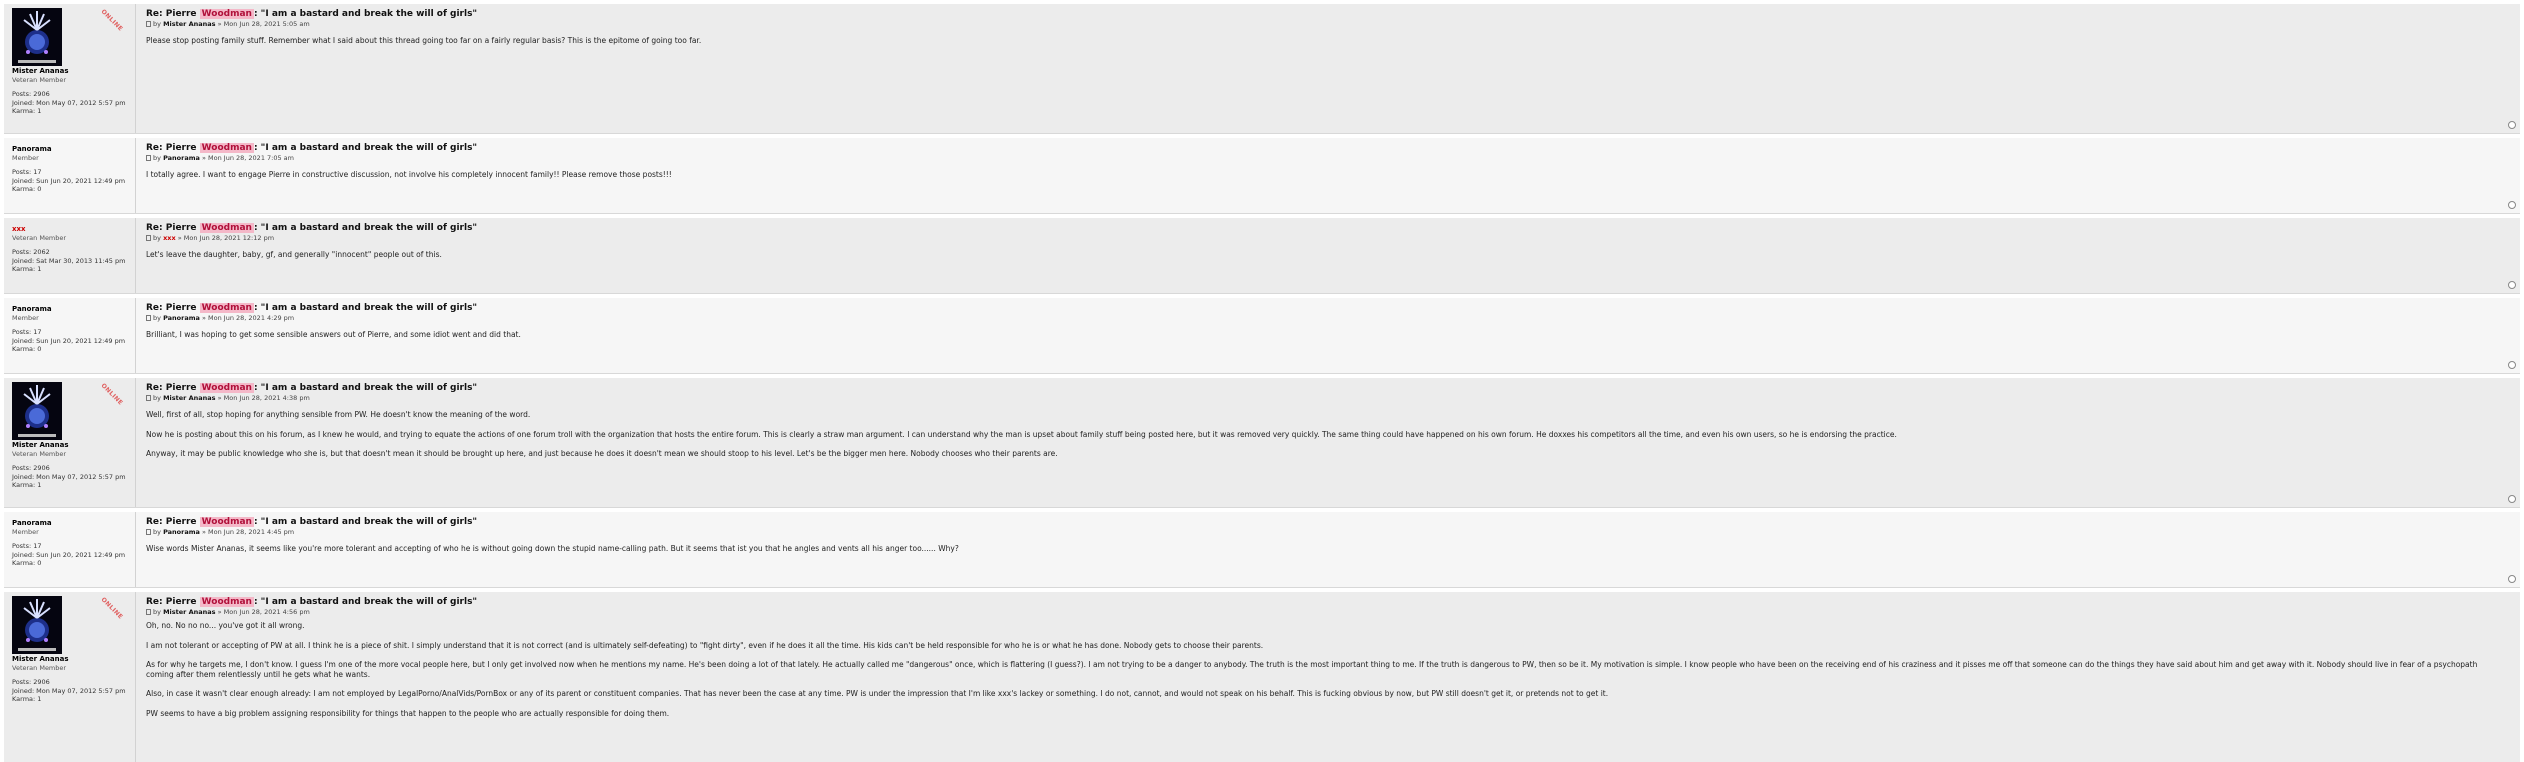 This screenshot has height=762, width=2524. Describe the element at coordinates (169, 238) in the screenshot. I see `post-author: xxx` at that location.